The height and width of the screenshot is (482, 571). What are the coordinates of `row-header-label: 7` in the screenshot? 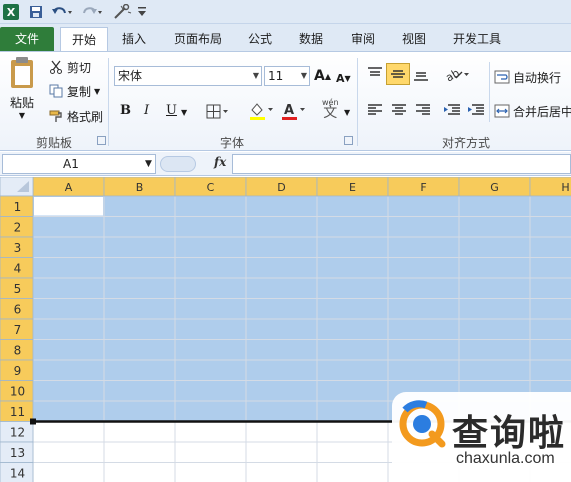 It's located at (18, 330).